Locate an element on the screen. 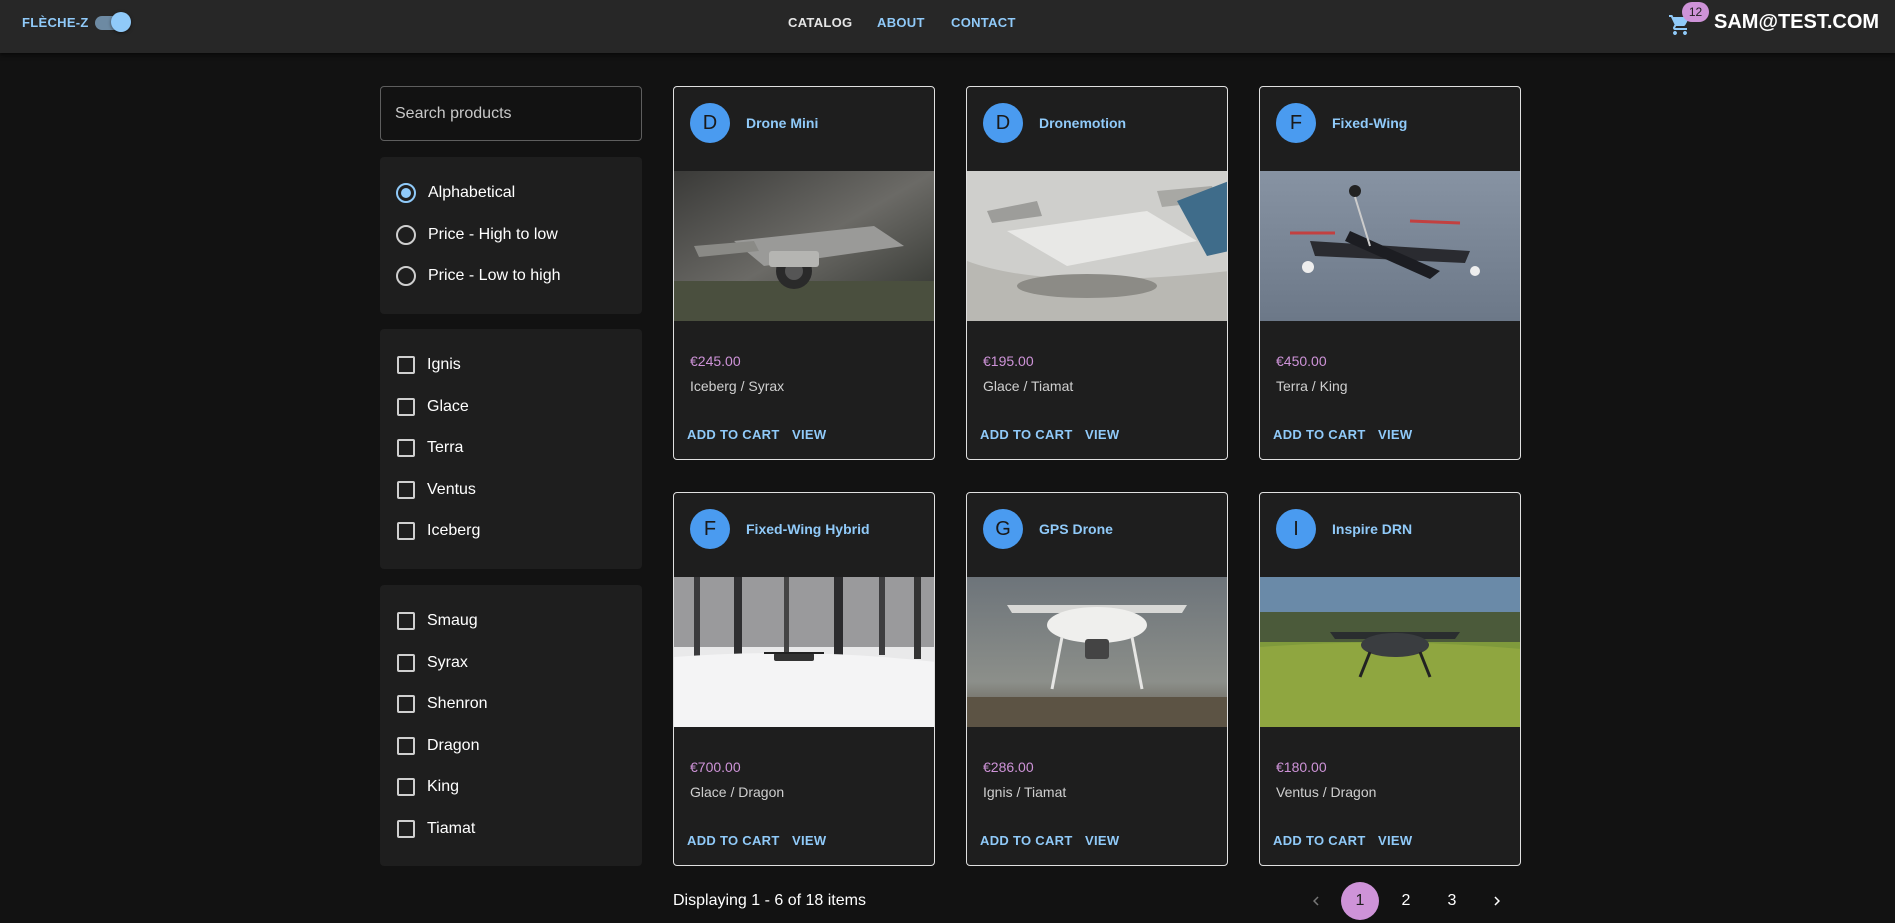 The width and height of the screenshot is (1895, 923). theme-toggle is located at coordinates (112, 22).